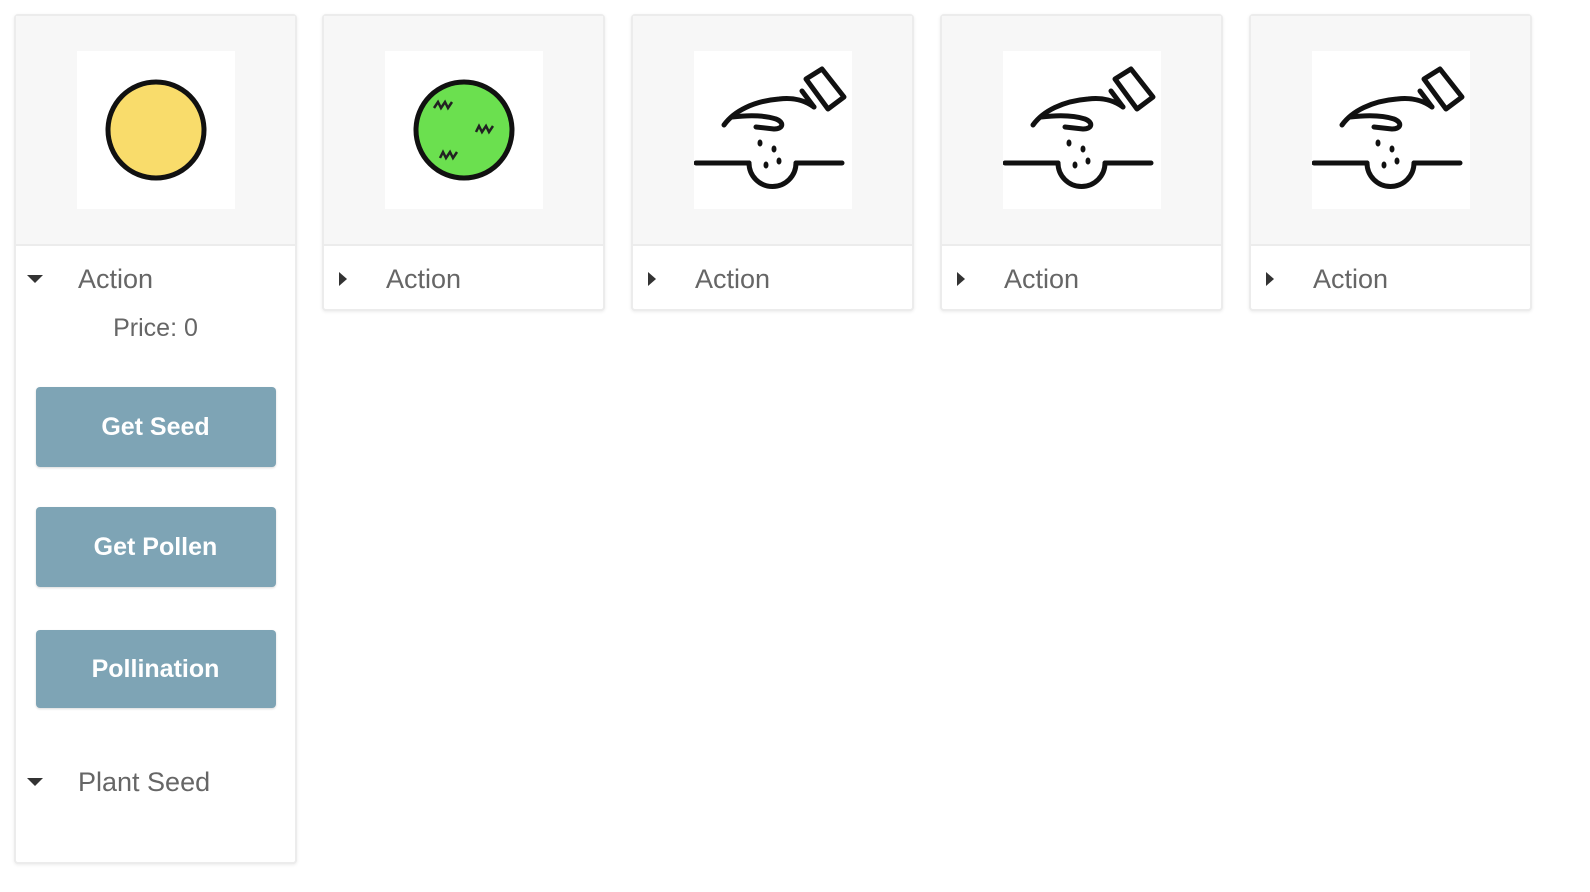 Image resolution: width=1590 pixels, height=892 pixels. What do you see at coordinates (155, 547) in the screenshot?
I see `get-pollen-button: Get Pollen` at bounding box center [155, 547].